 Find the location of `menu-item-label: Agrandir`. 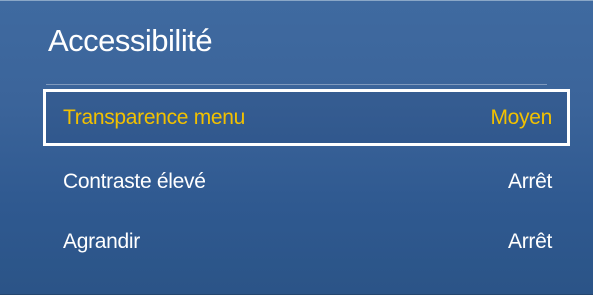

menu-item-label: Agrandir is located at coordinates (101, 241).